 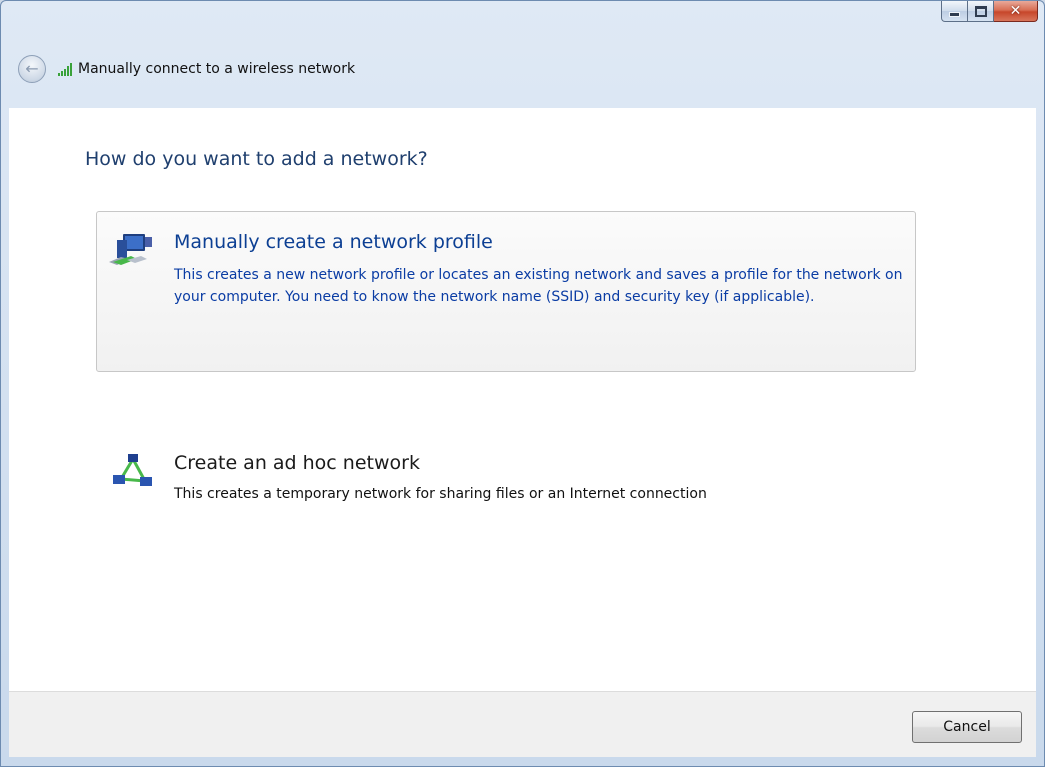 I want to click on close-icon: ✕, so click(x=1015, y=11).